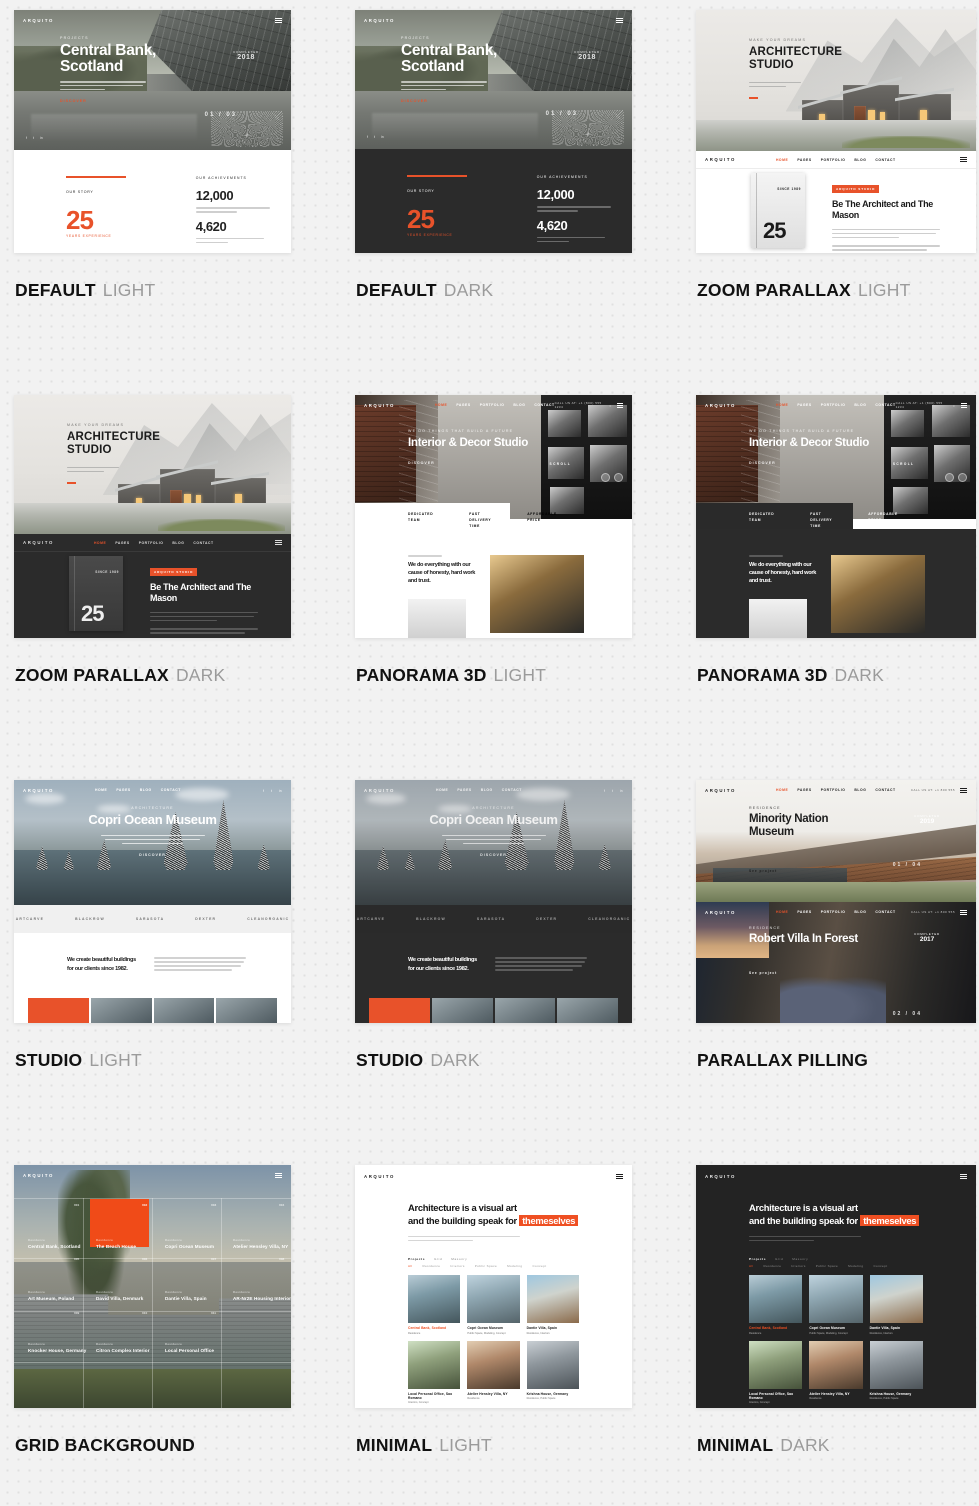  I want to click on filter-controls: Projects Grid Masonry, so click(437, 1259).